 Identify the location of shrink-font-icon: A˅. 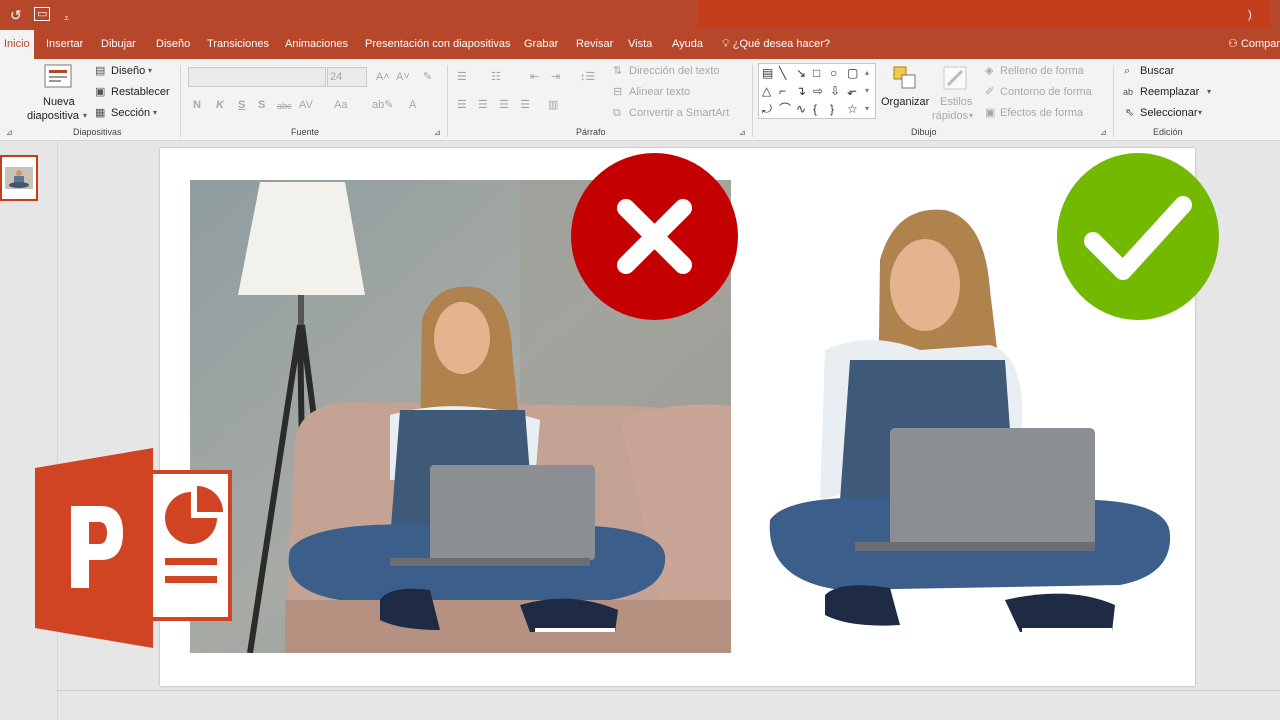
(403, 77).